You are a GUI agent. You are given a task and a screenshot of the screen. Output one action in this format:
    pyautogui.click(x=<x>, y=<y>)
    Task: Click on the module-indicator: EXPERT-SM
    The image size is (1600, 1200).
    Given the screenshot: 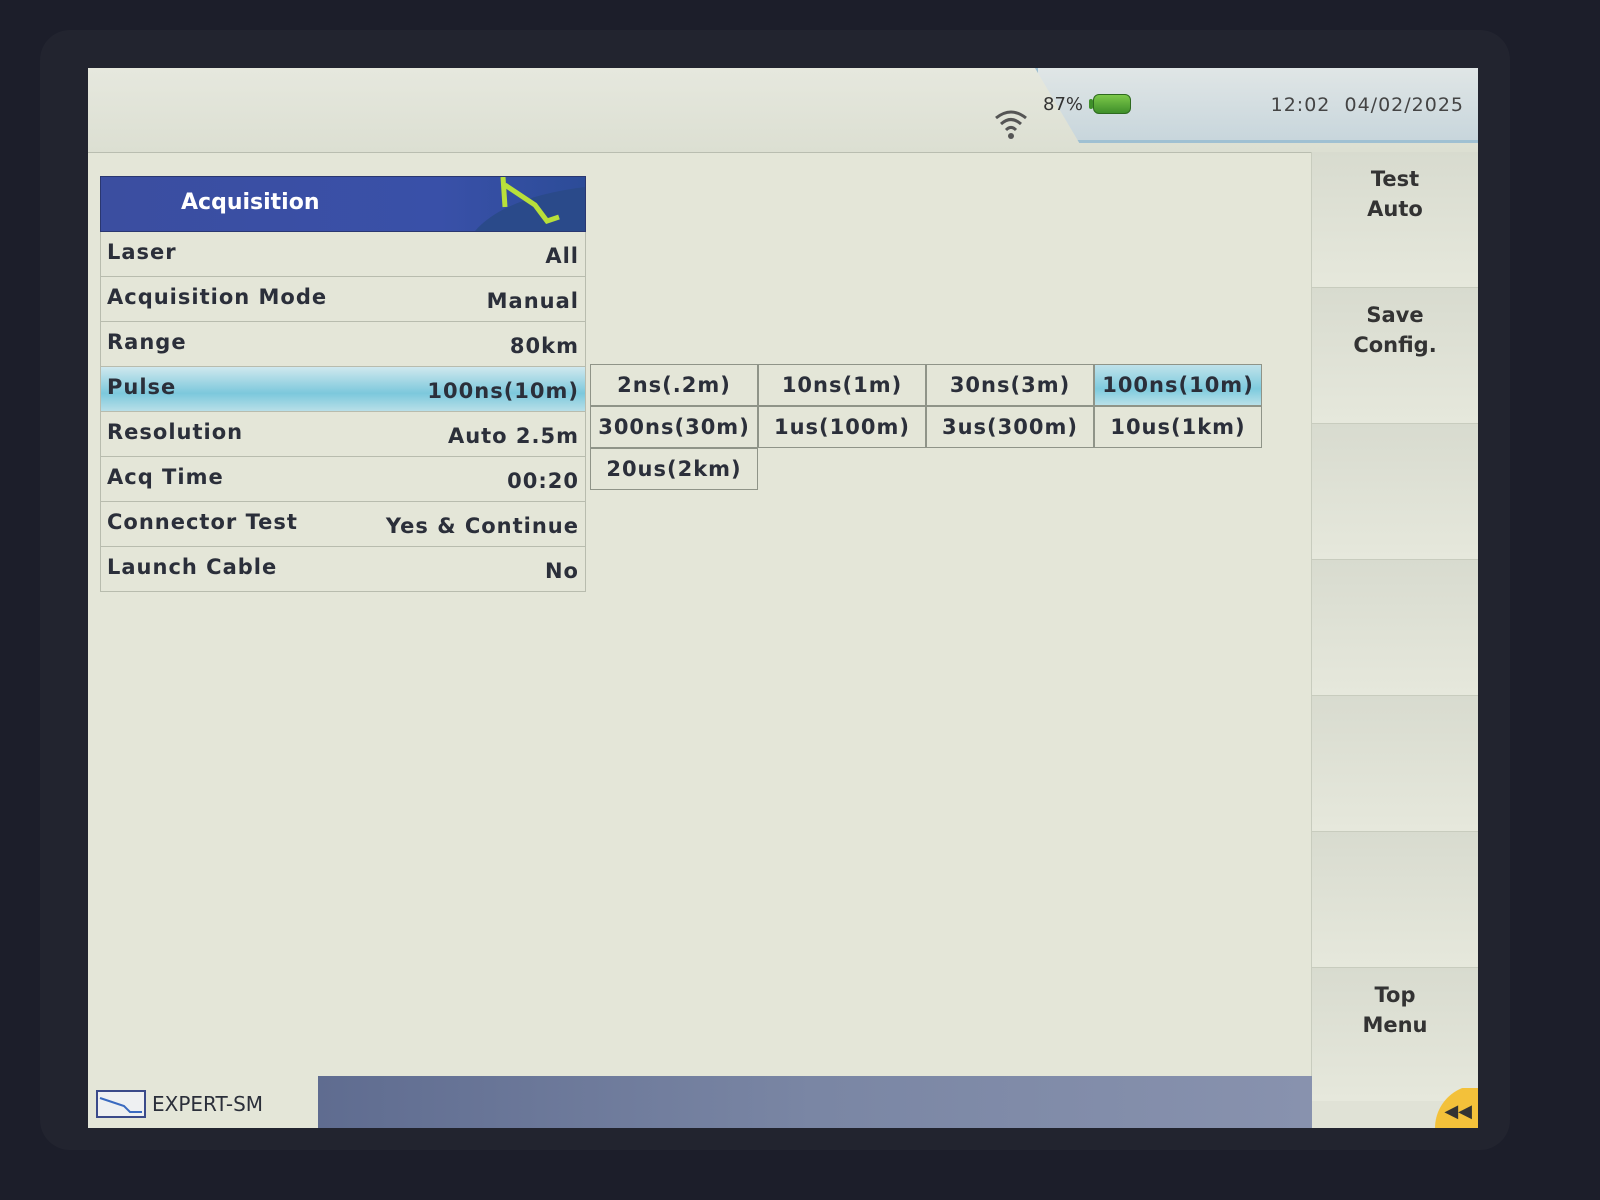 What is the action you would take?
    pyautogui.click(x=201, y=1104)
    